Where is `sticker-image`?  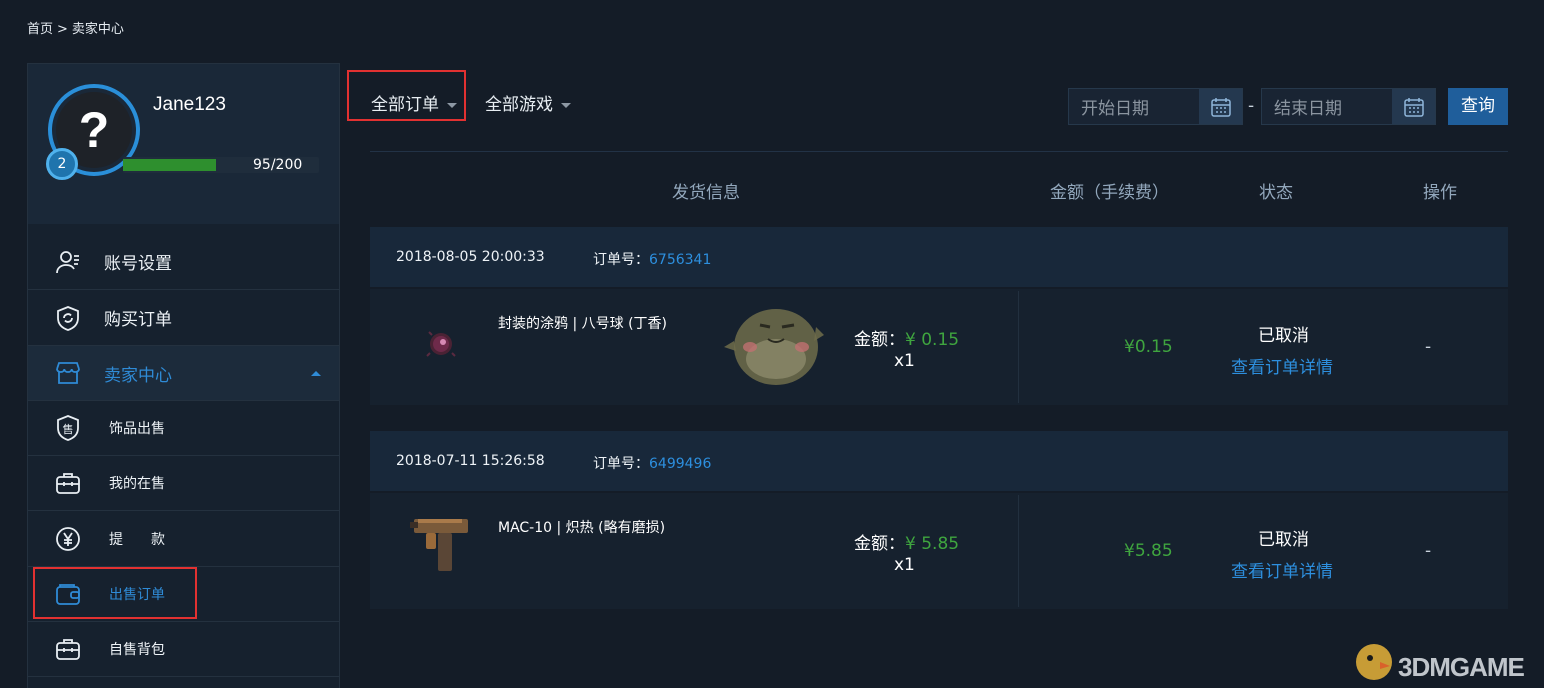
sticker-image is located at coordinates (773, 343).